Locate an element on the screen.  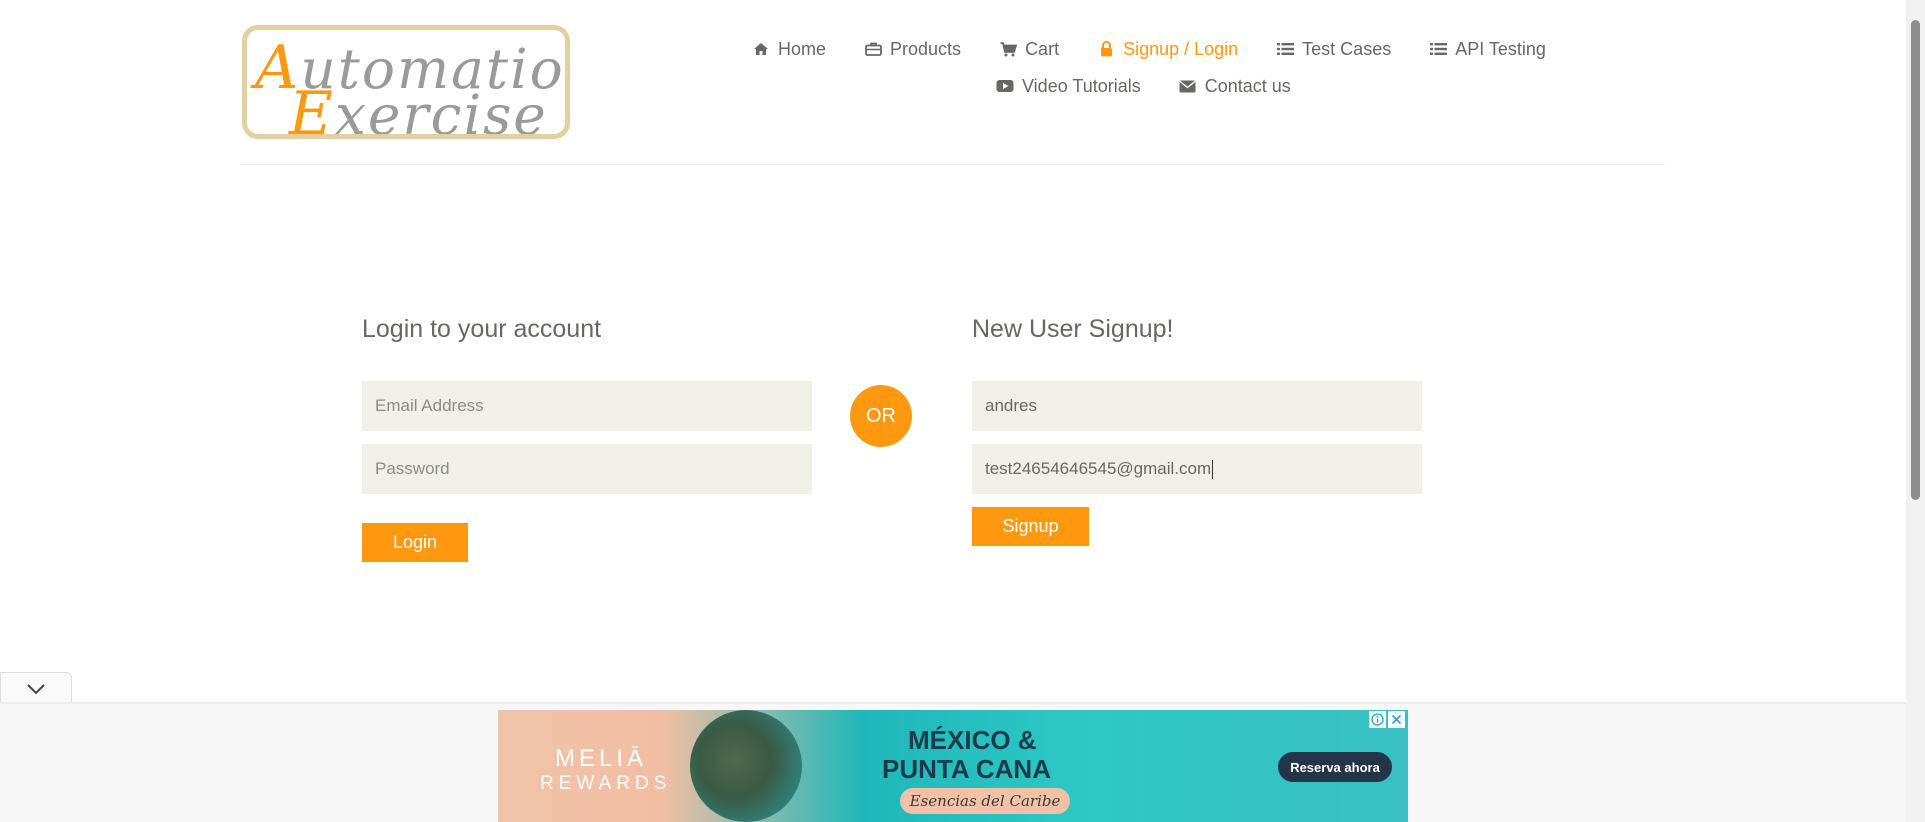
nav-products: Products is located at coordinates (912, 49).